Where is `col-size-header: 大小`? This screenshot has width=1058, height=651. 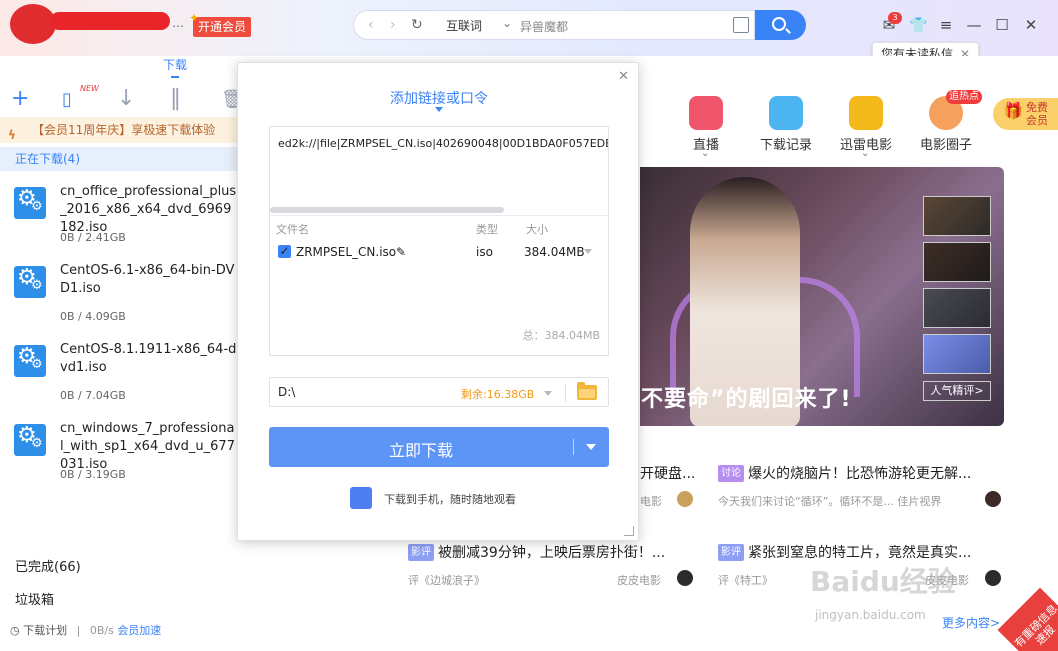
col-size-header: 大小 is located at coordinates (537, 229).